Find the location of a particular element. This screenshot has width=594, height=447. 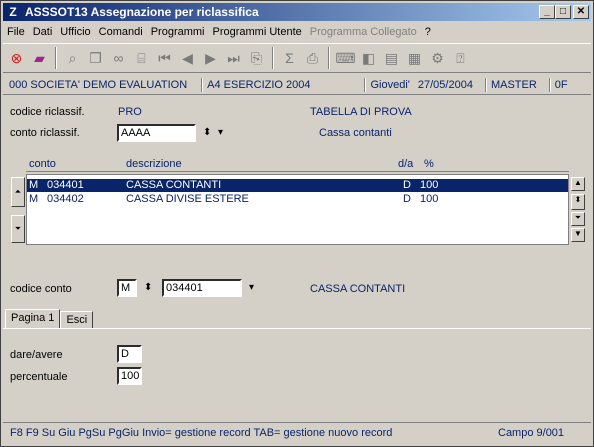

codice-conto-input: 034401 is located at coordinates (202, 288).